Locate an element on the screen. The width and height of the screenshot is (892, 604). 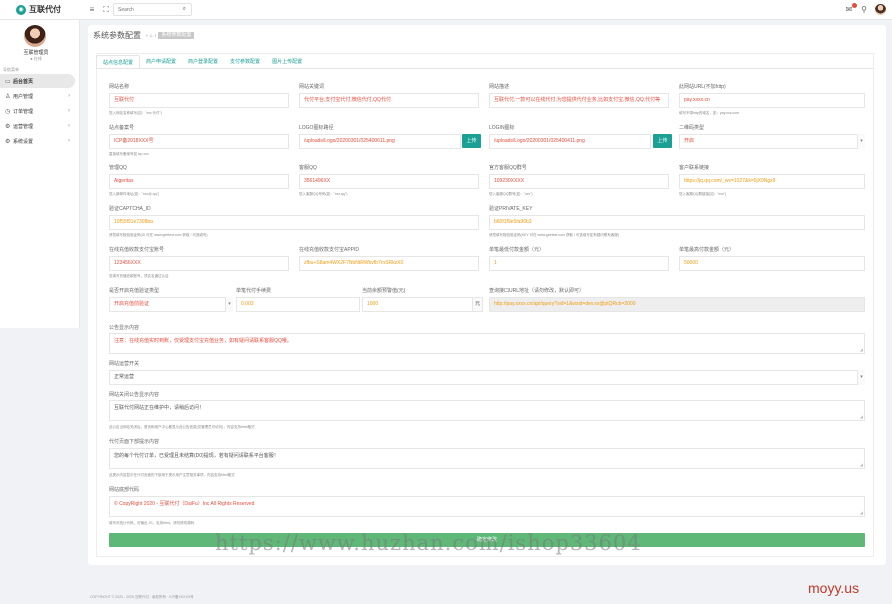
sidebar-item-label: 订单管理 is located at coordinates (23, 111).